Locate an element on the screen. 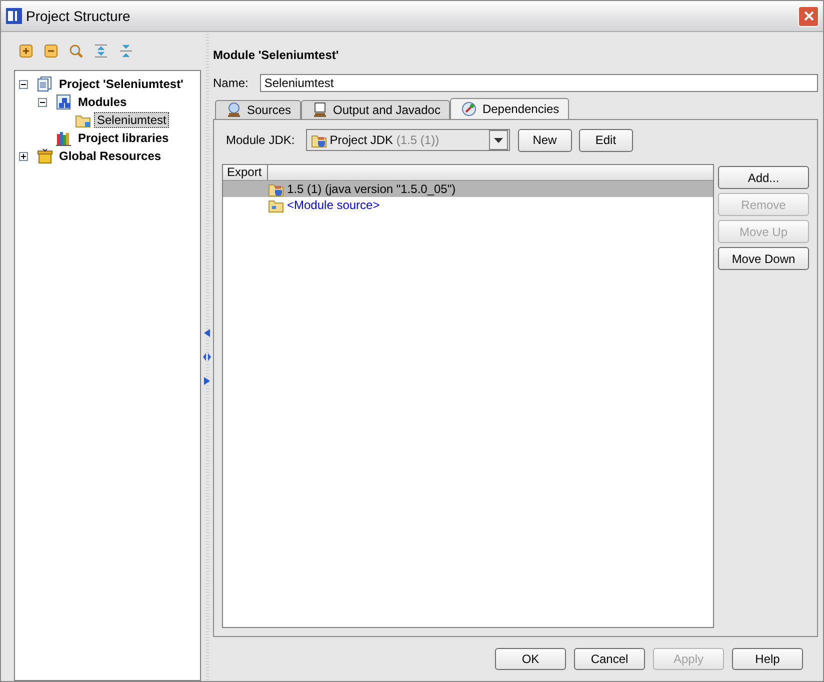 The image size is (824, 682). name-label: Name: is located at coordinates (230, 83).